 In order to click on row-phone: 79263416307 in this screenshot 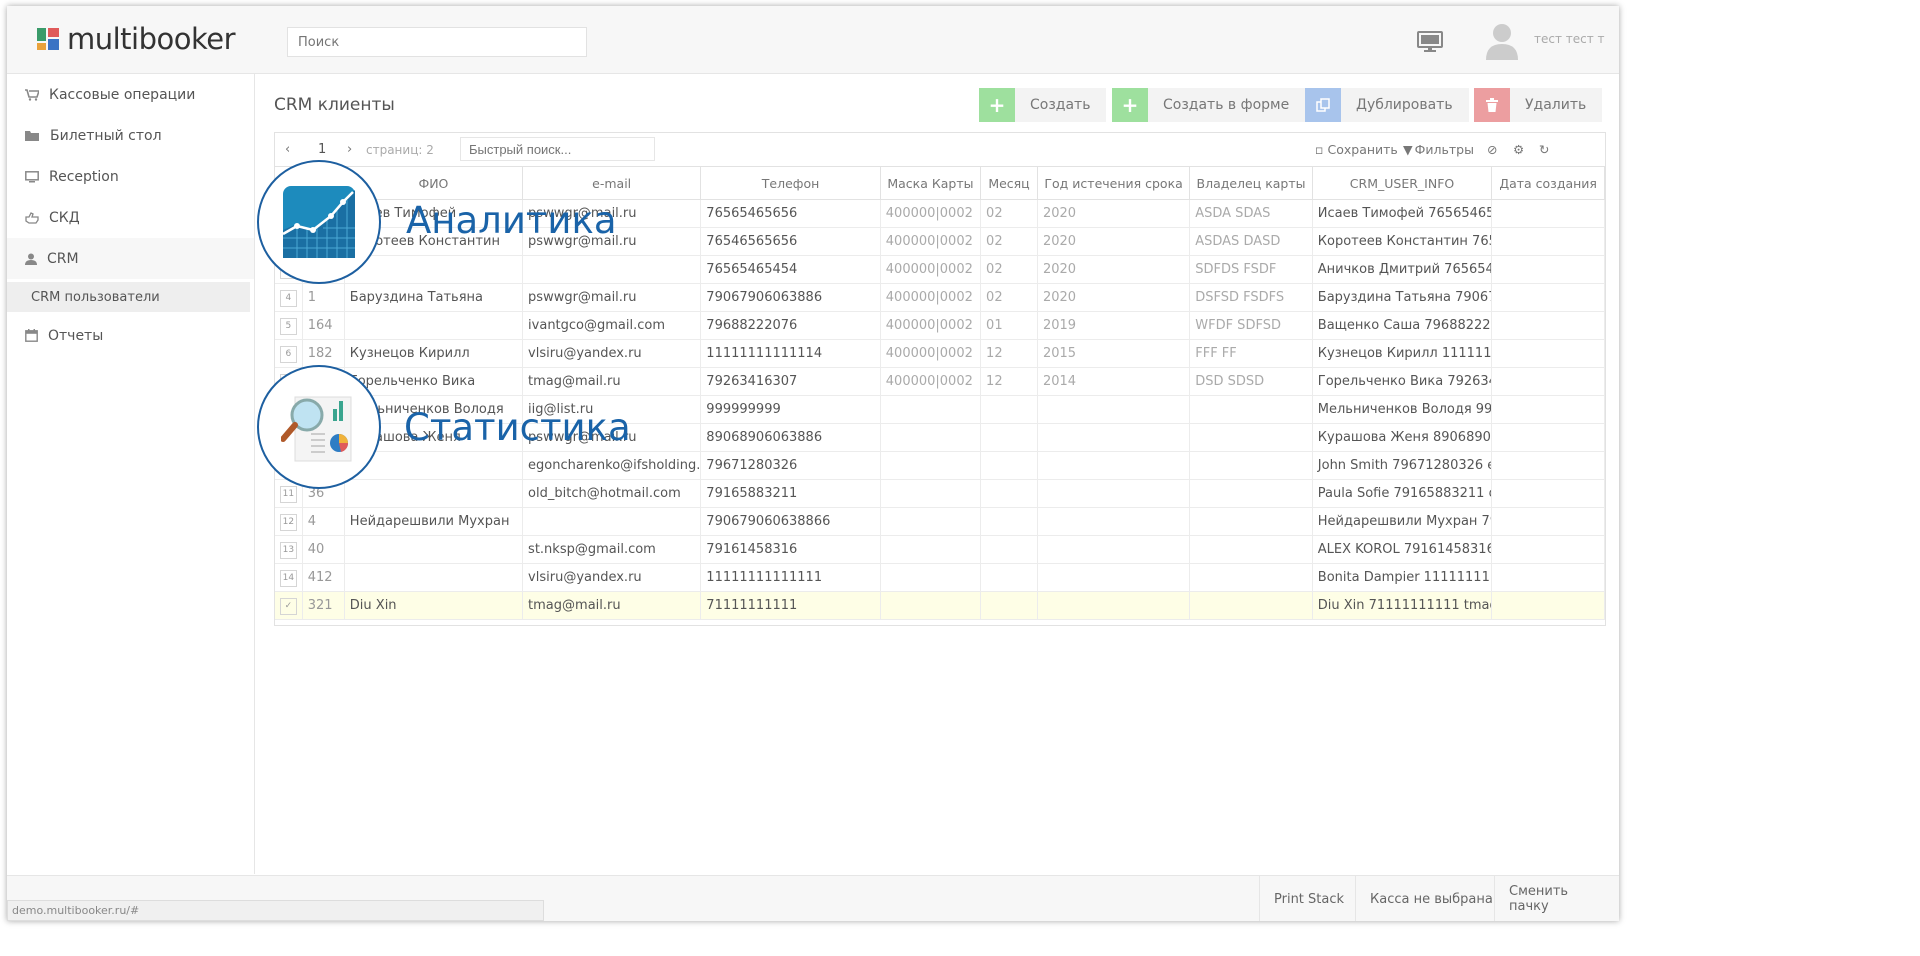, I will do `click(790, 381)`.